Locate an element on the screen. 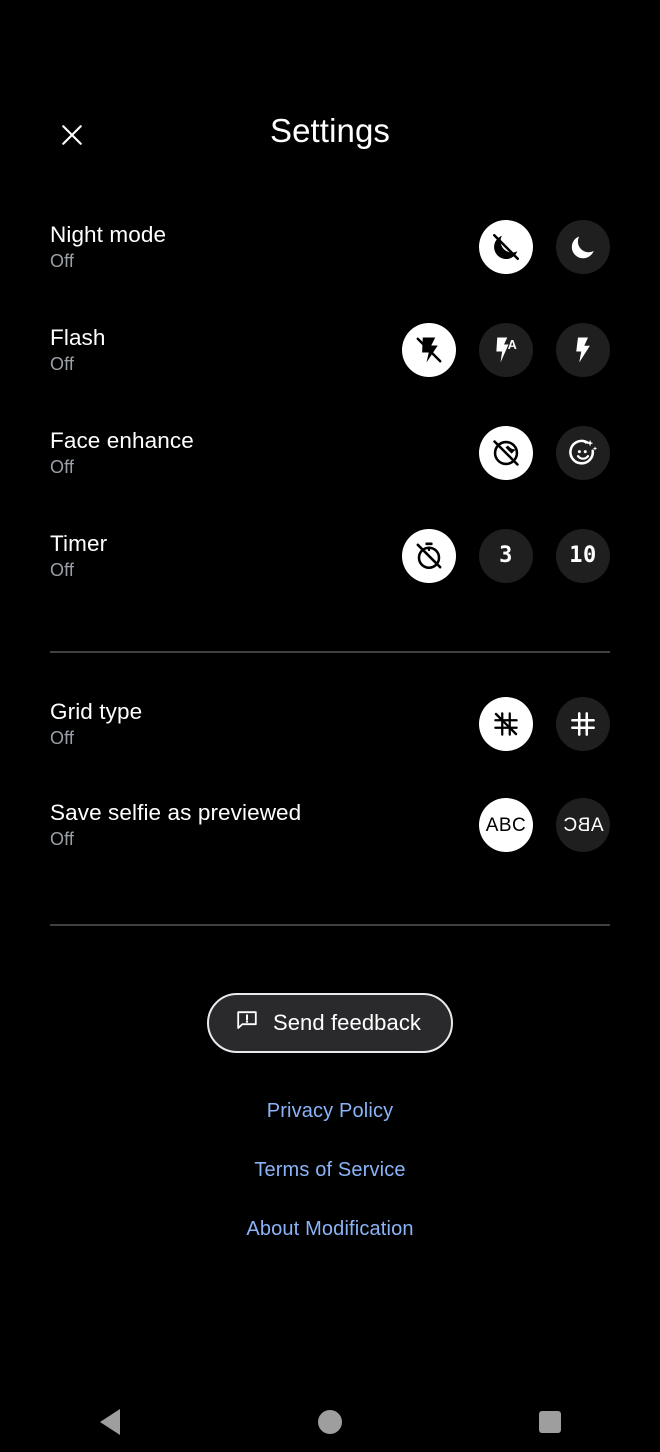 The height and width of the screenshot is (1452, 660). option-selfie-mirrored-label: ABC is located at coordinates (583, 825).